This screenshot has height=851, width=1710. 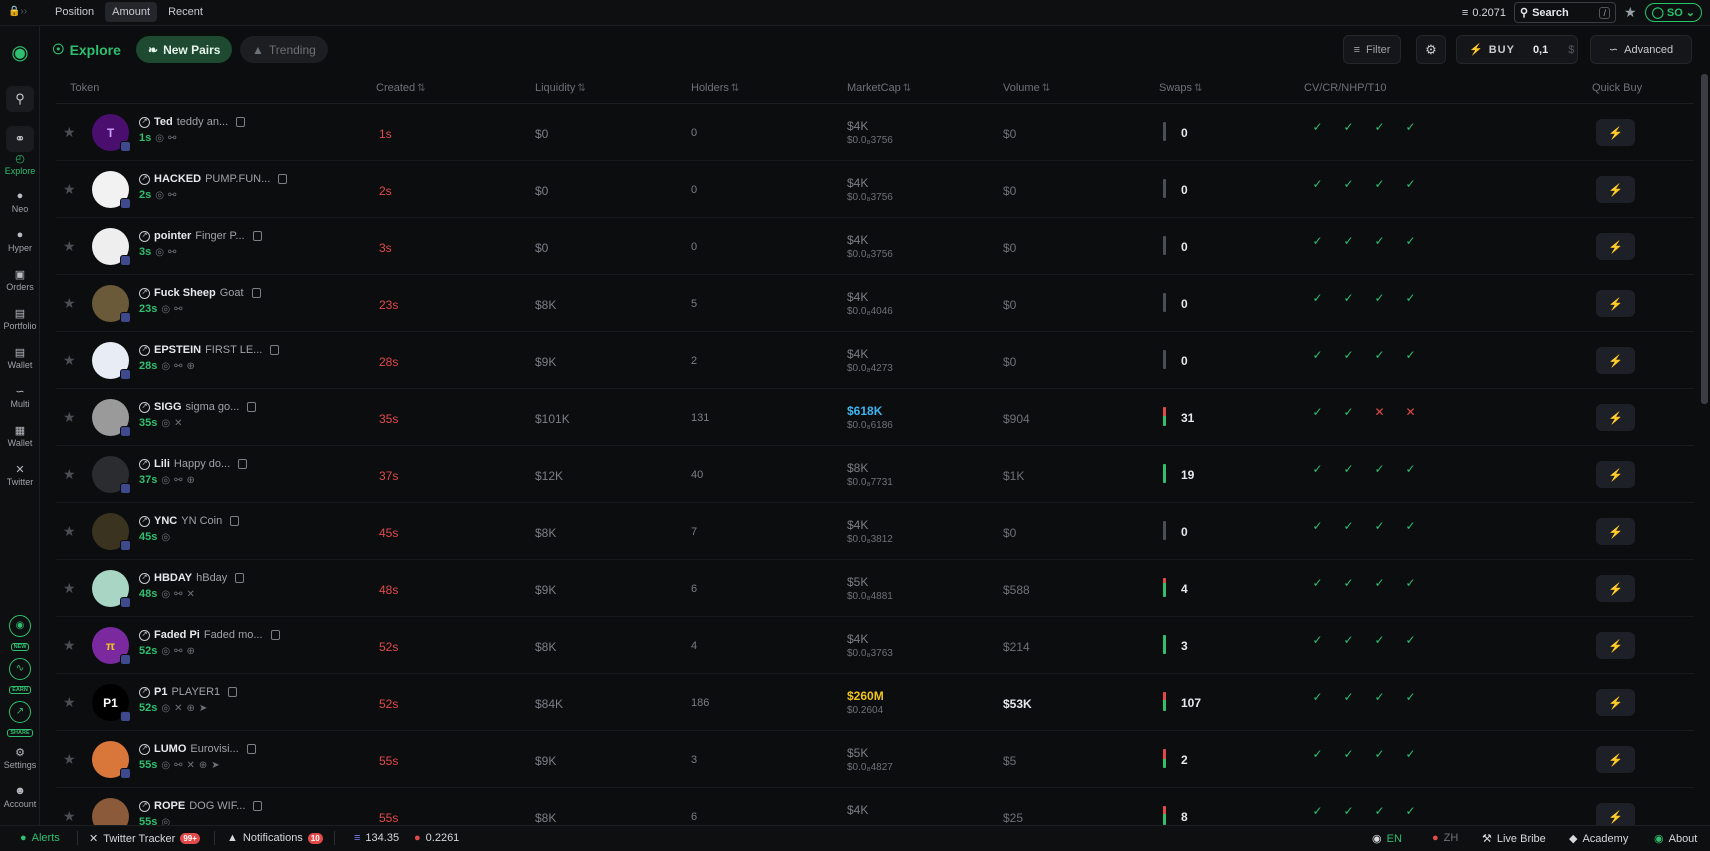 I want to click on column-header-marketcap: MarketCap ⇅, so click(x=879, y=88).